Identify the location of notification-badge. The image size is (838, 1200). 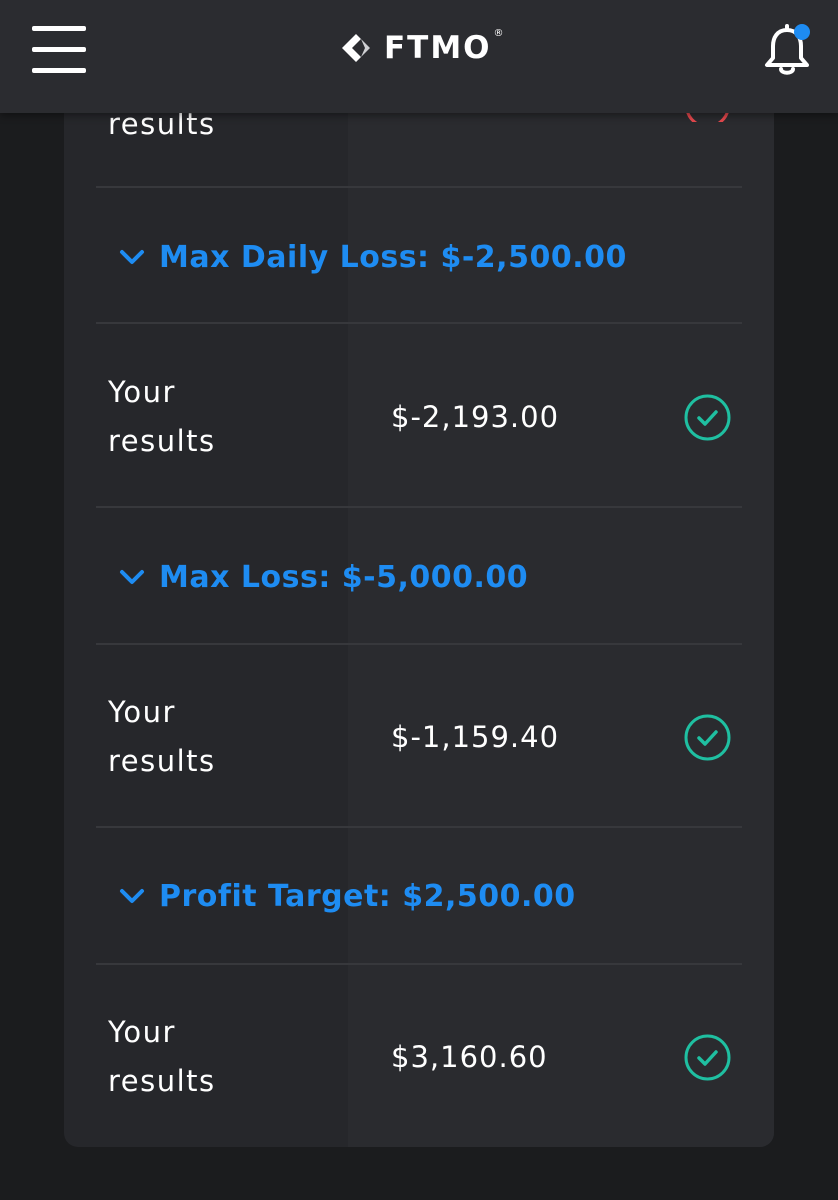
(802, 32).